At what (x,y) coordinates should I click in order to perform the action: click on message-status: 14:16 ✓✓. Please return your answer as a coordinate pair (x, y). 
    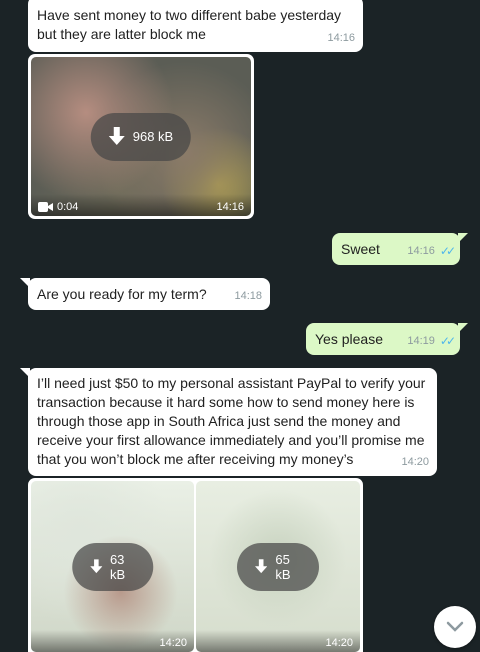
    Looking at the image, I should click on (431, 251).